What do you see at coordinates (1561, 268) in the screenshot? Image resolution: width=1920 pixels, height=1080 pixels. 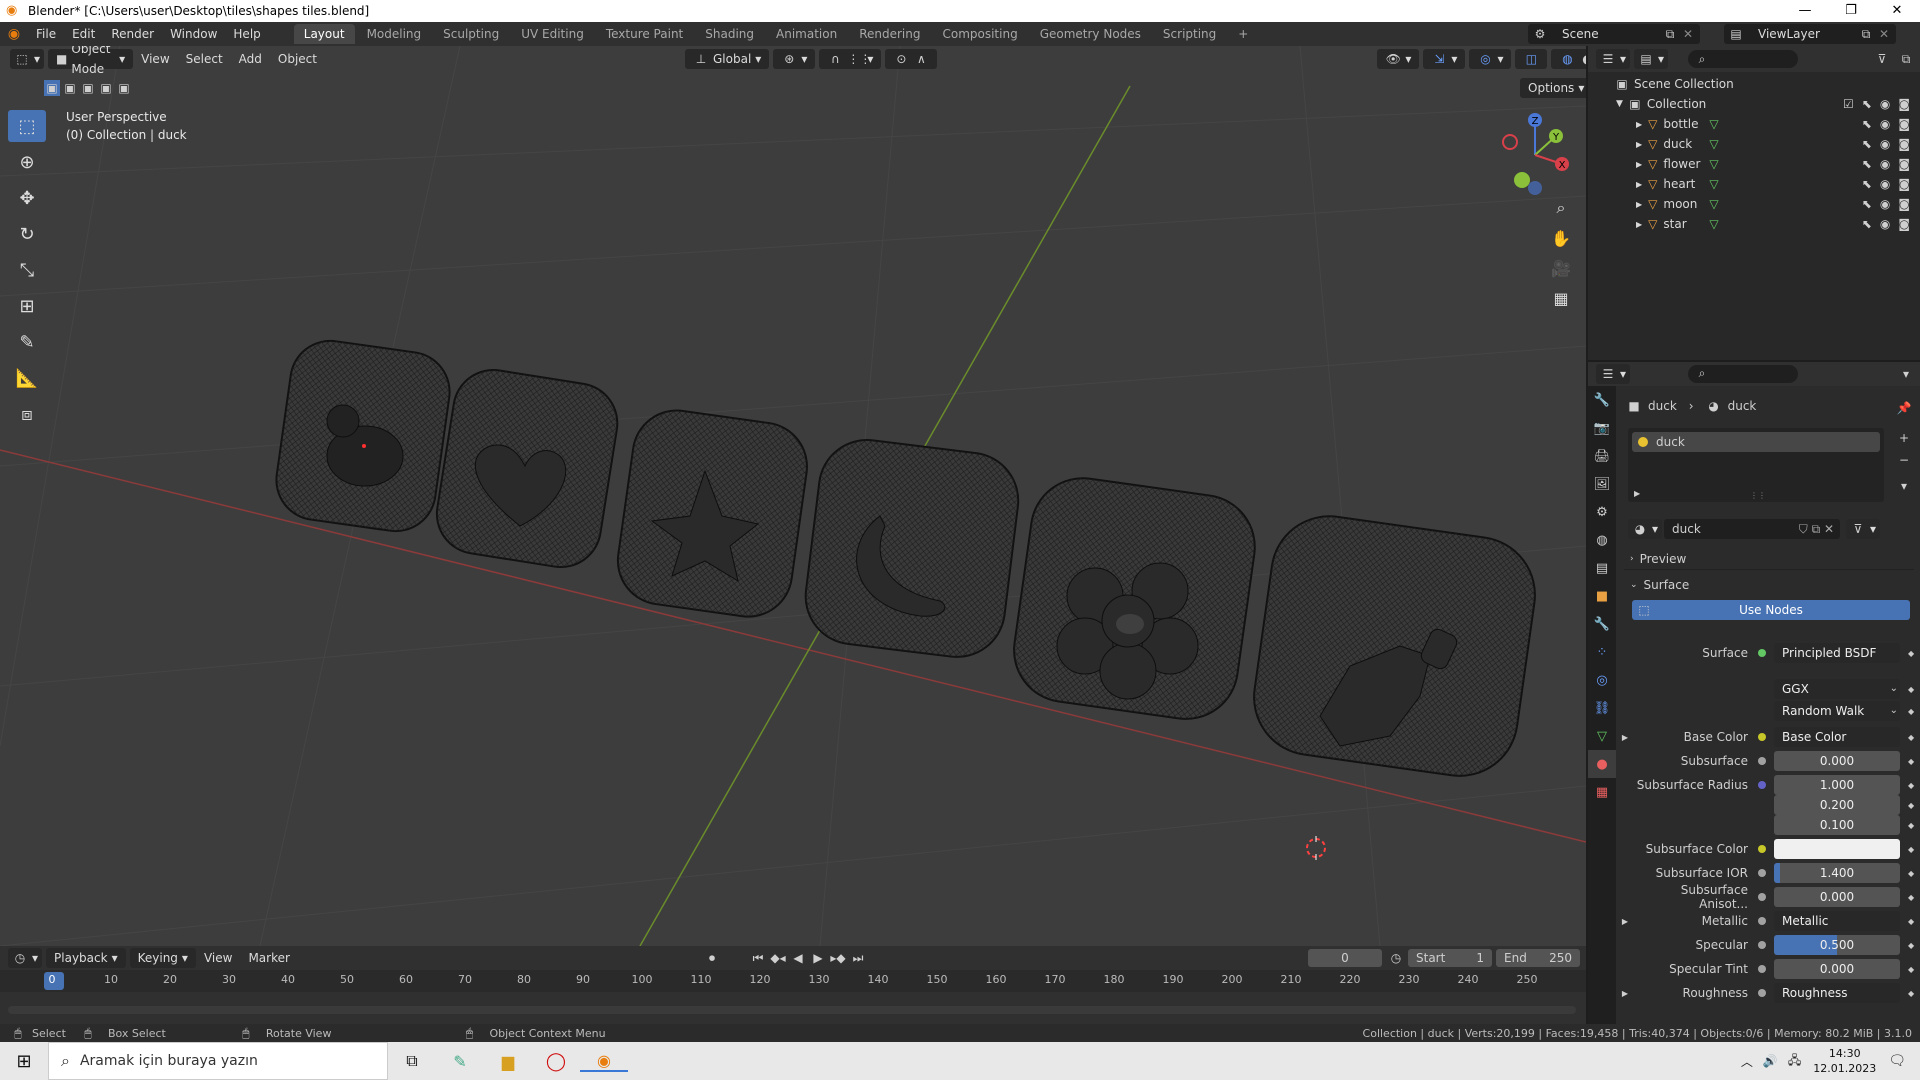 I see `camera-view-icon: 🎥` at bounding box center [1561, 268].